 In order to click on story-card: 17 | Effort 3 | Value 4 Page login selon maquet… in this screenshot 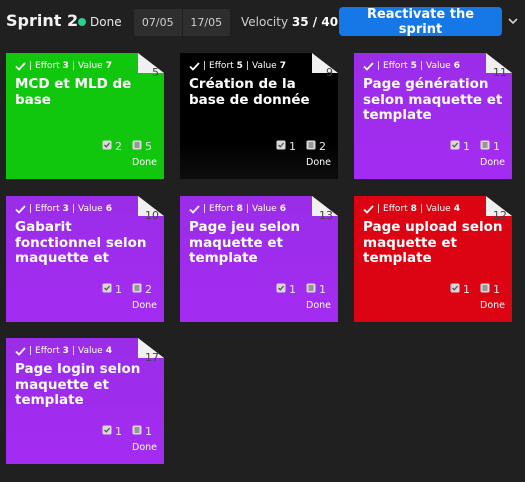, I will do `click(85, 401)`.